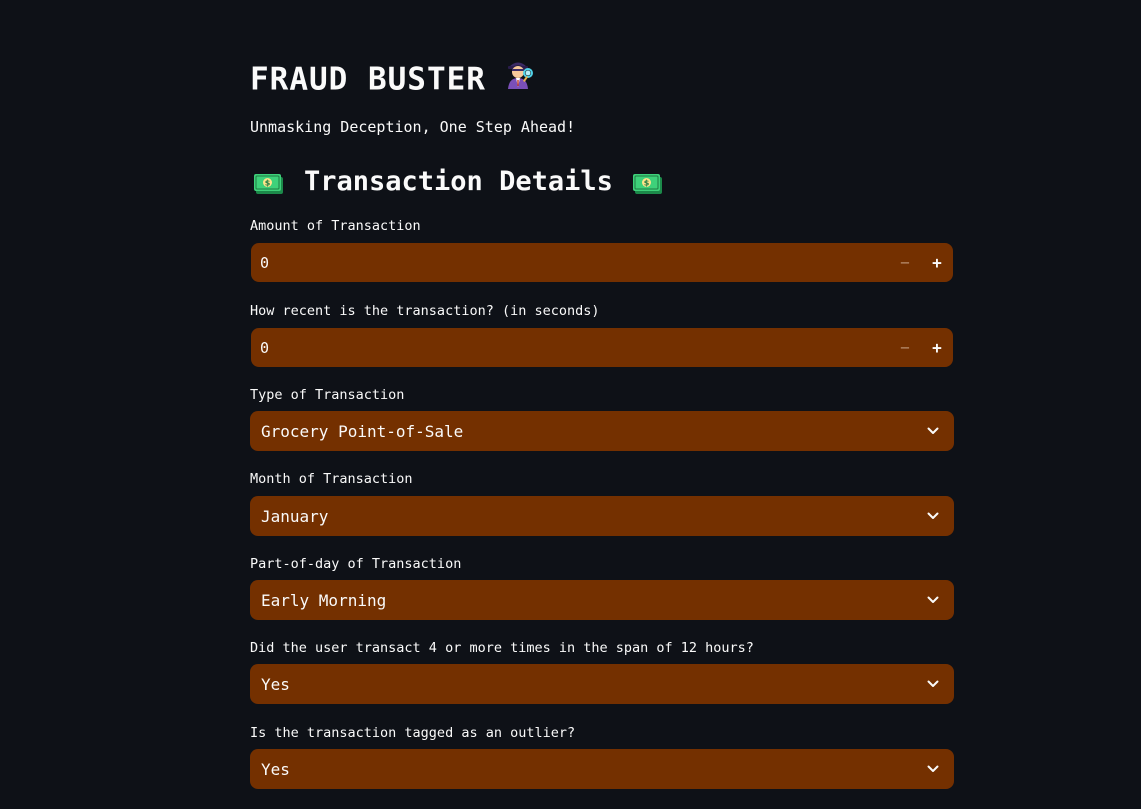  I want to click on frequency-select: Yes, so click(602, 684).